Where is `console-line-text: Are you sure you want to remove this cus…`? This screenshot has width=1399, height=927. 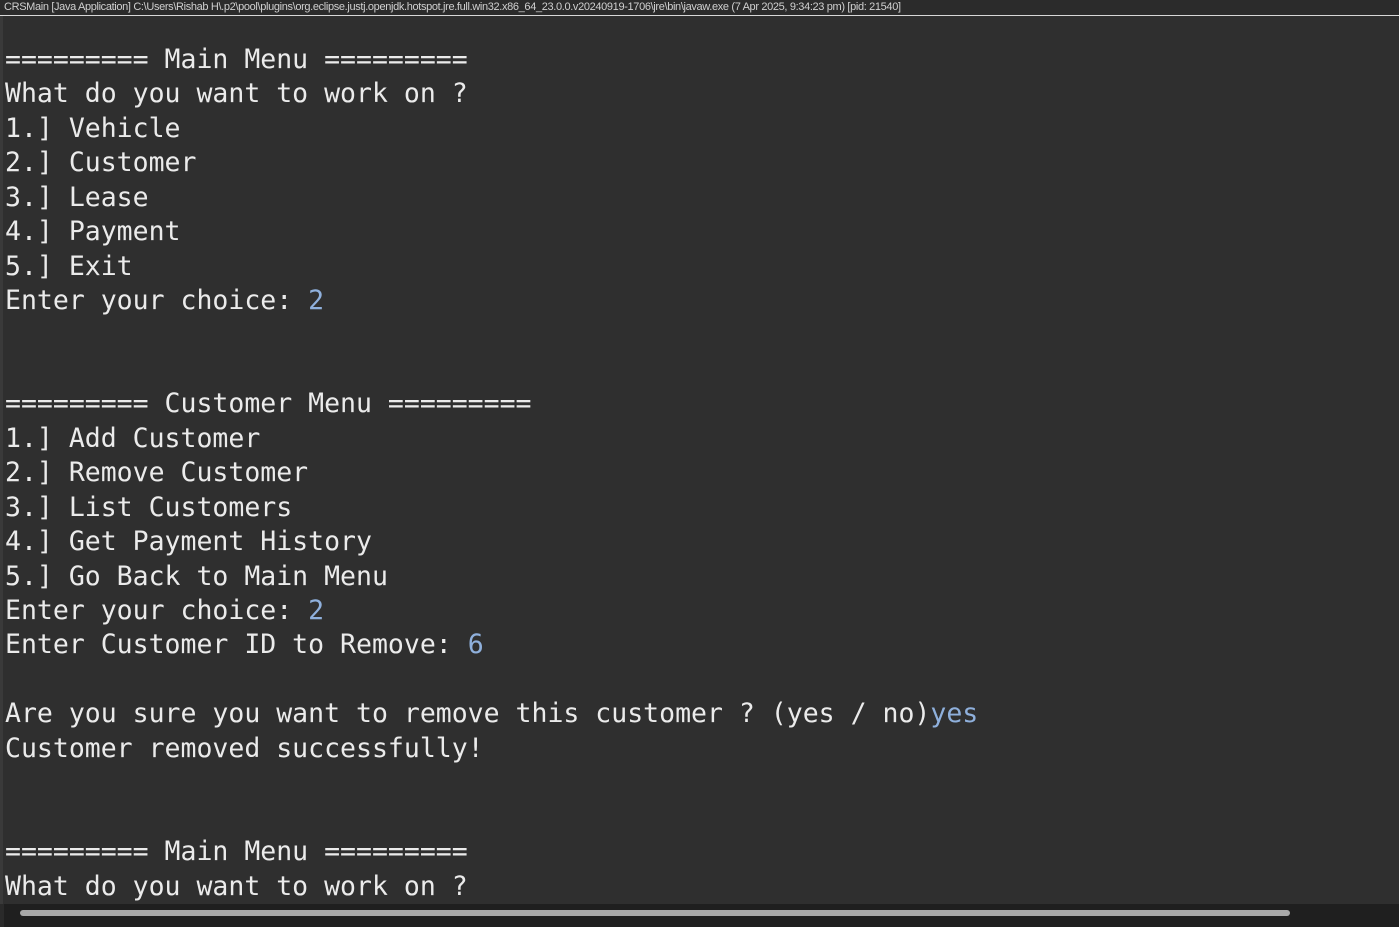
console-line-text: Are you sure you want to remove this cus… is located at coordinates (468, 714).